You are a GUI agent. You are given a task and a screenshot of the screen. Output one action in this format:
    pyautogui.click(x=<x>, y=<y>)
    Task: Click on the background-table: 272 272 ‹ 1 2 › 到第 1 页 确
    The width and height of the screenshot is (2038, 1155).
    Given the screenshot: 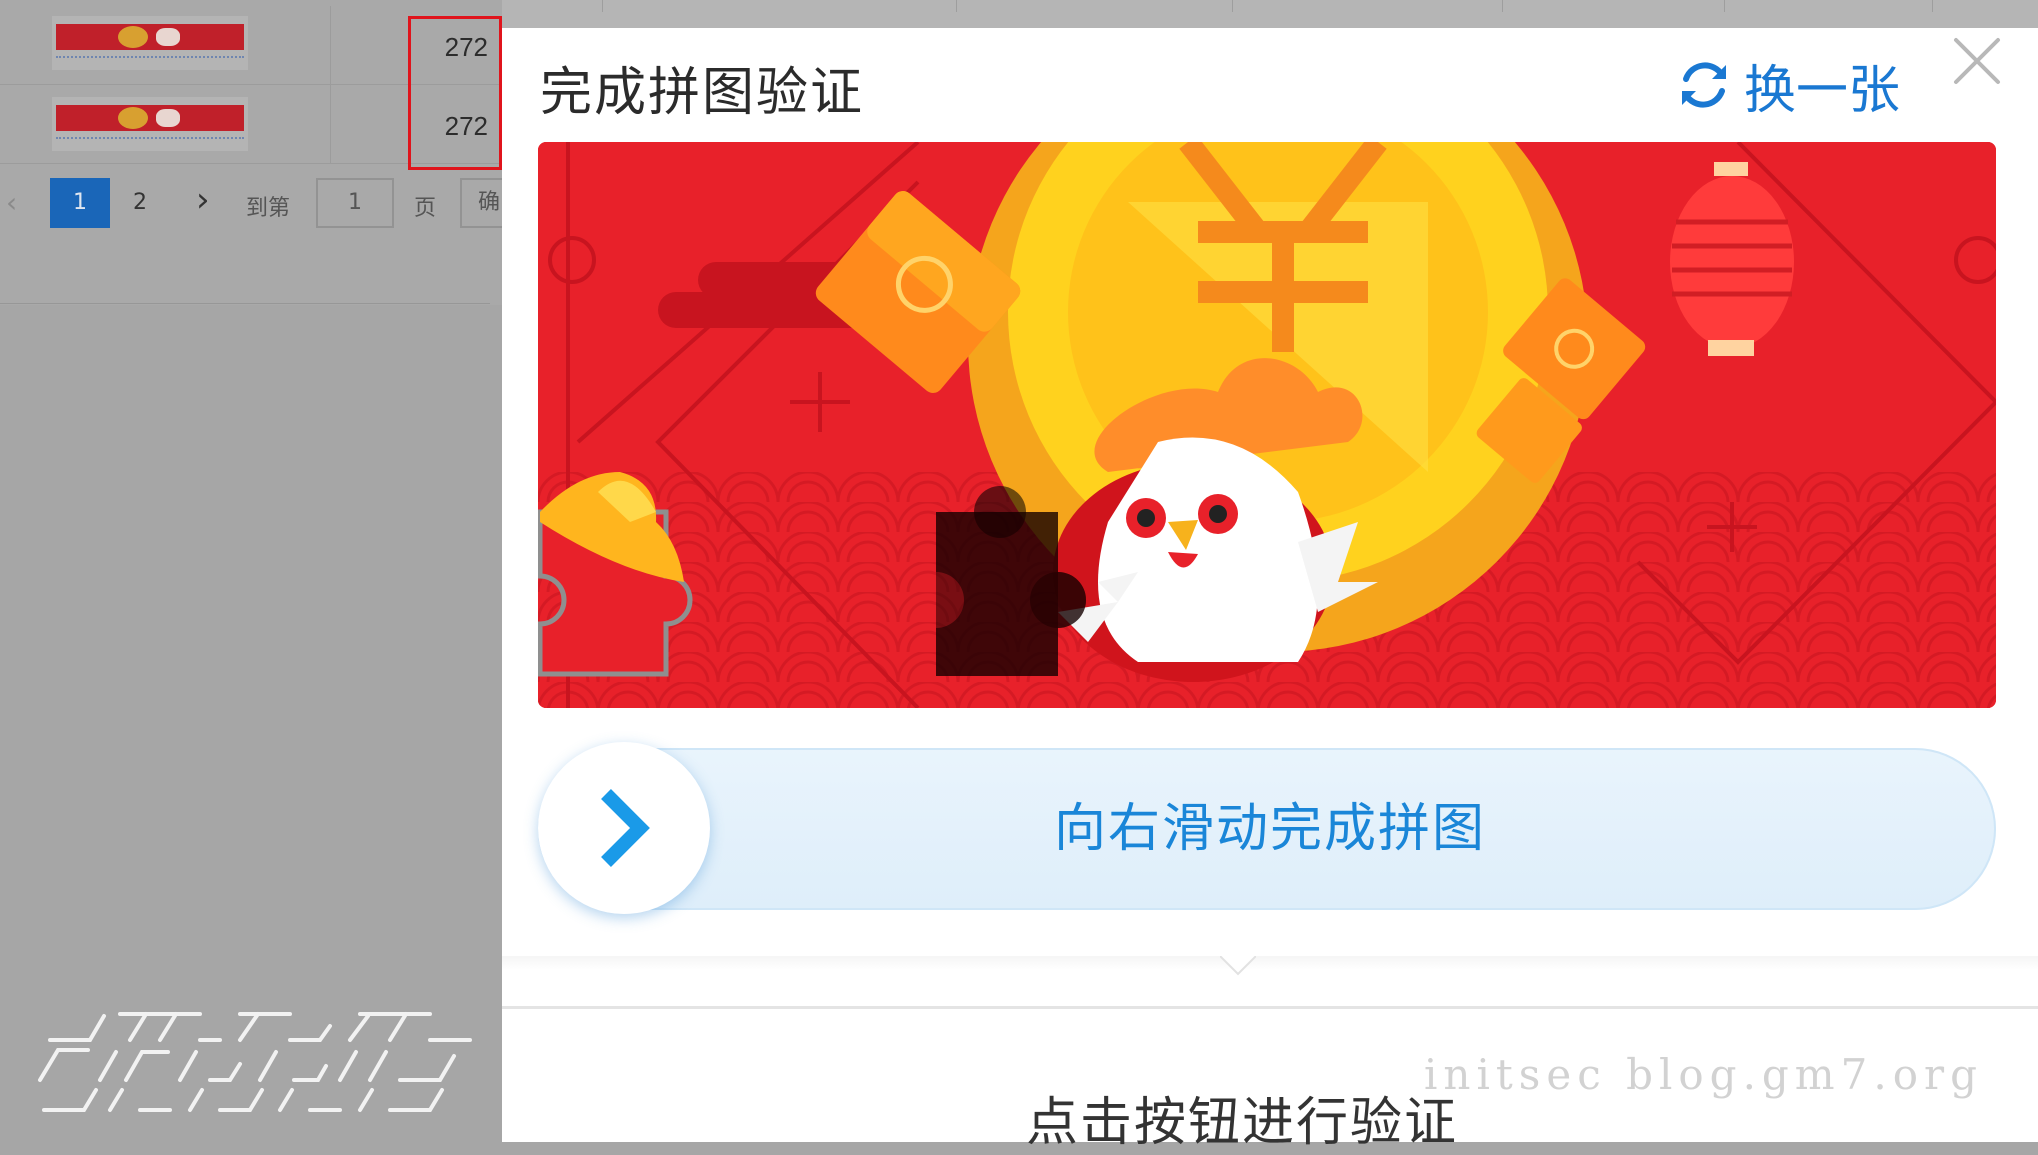 What is the action you would take?
    pyautogui.click(x=252, y=152)
    